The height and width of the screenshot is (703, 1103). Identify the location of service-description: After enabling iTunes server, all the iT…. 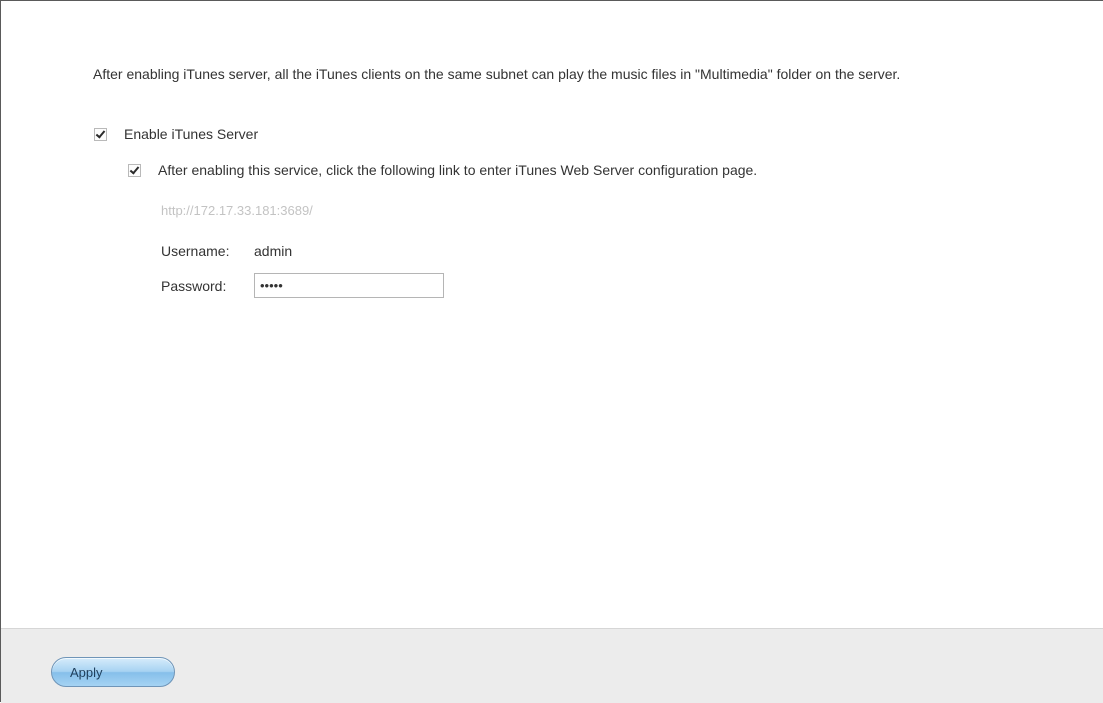
(497, 74).